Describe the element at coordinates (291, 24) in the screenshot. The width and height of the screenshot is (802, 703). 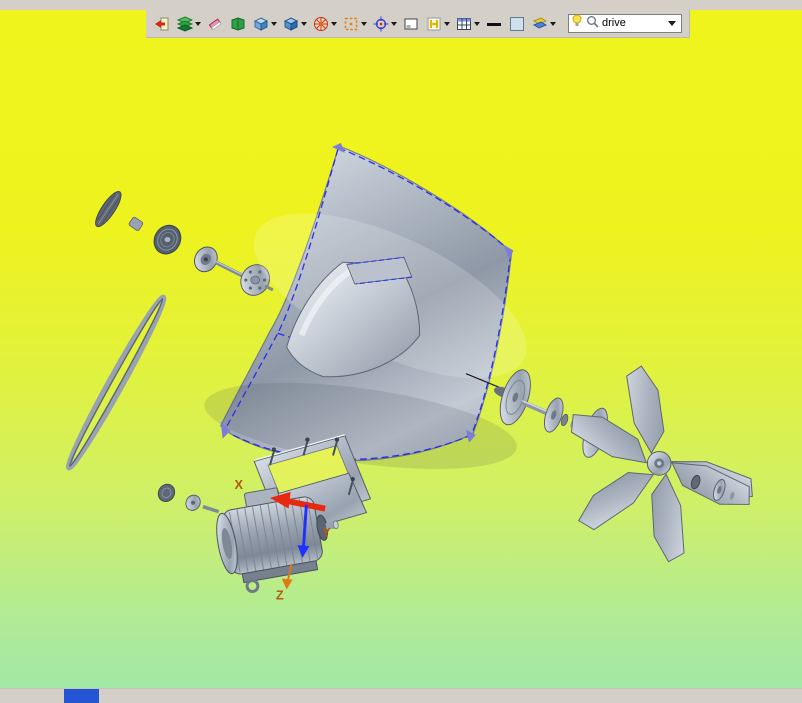
I see `view-orientation-cube-icon` at that location.